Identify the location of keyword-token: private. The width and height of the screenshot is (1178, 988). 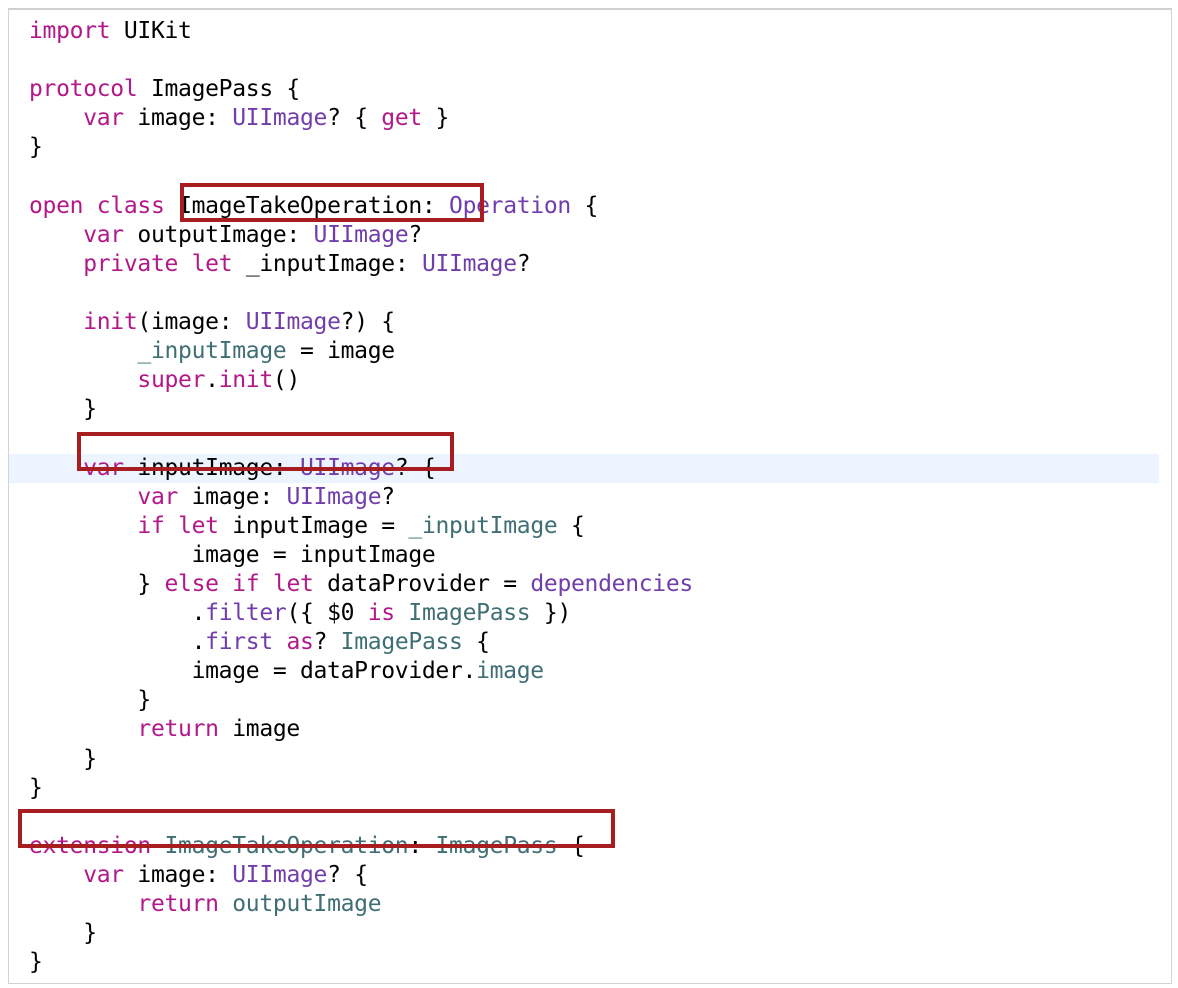
(131, 263).